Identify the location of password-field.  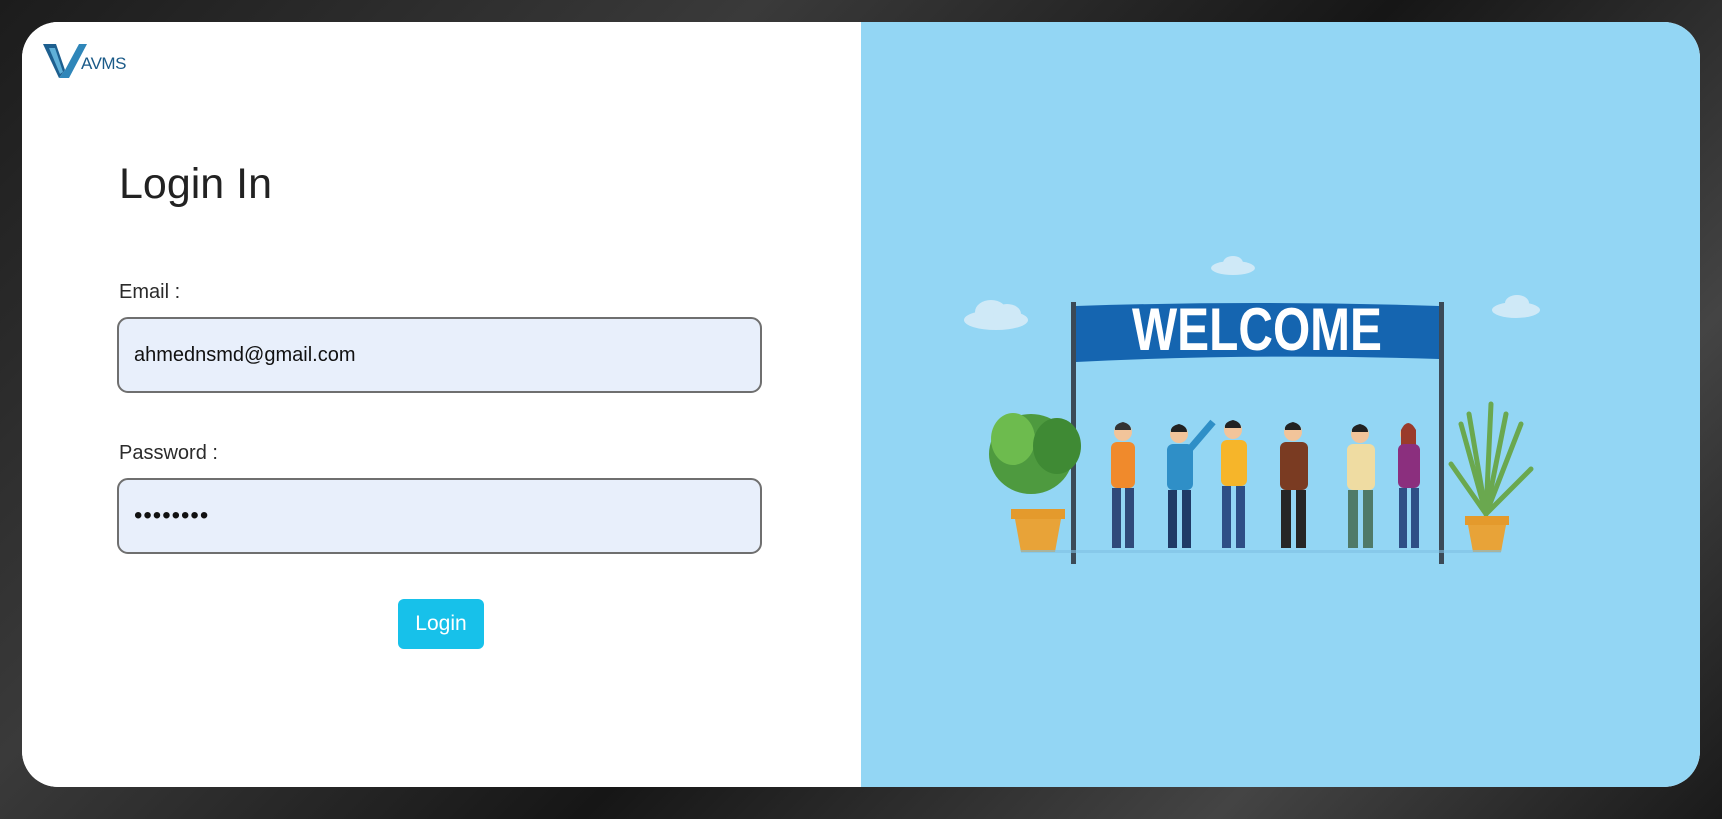
(439, 516).